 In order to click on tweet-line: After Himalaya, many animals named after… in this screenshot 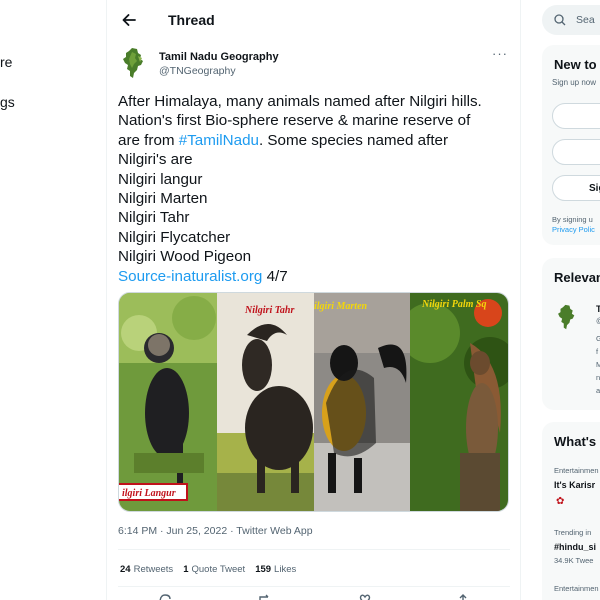, I will do `click(300, 101)`.